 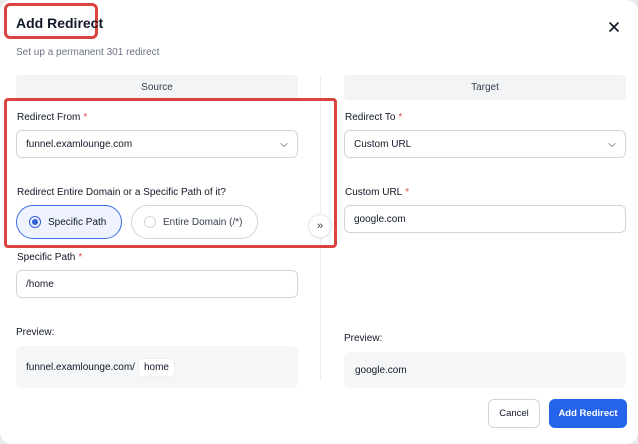 What do you see at coordinates (485, 144) in the screenshot?
I see `redirect-to-select: Custom URL` at bounding box center [485, 144].